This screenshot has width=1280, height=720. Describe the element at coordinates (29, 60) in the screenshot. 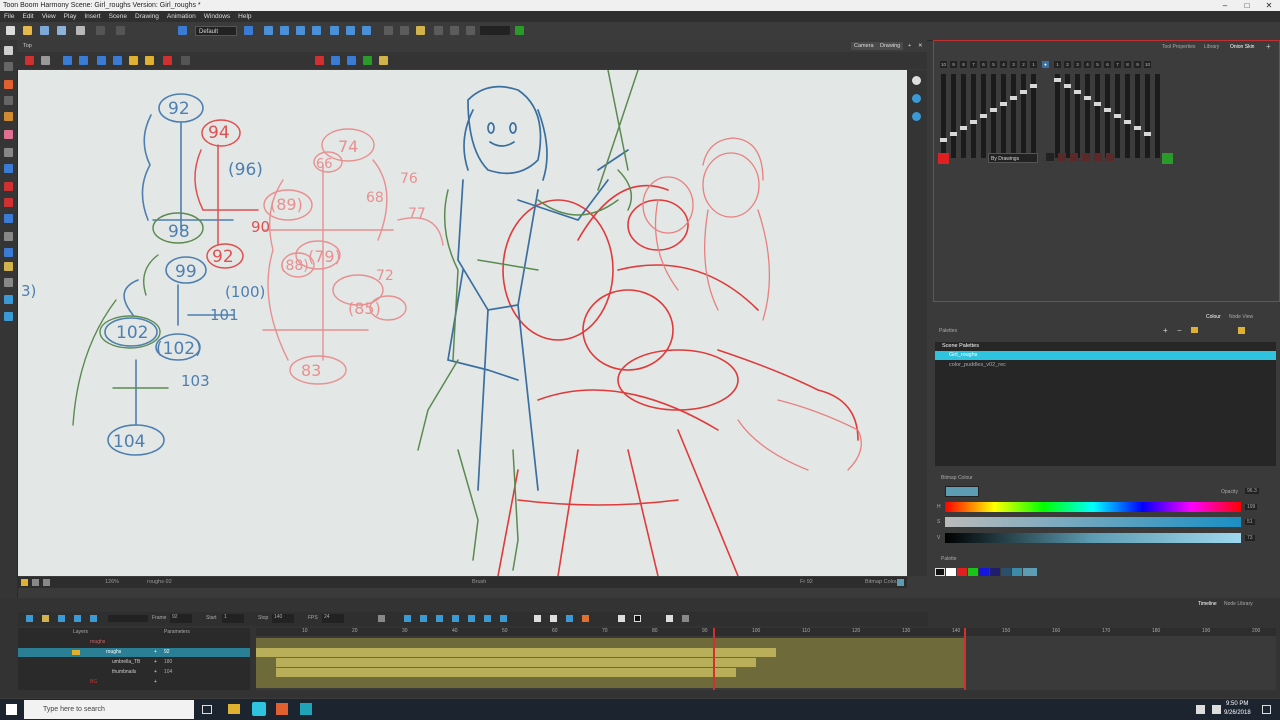

I see `drawing-mode-icon` at that location.